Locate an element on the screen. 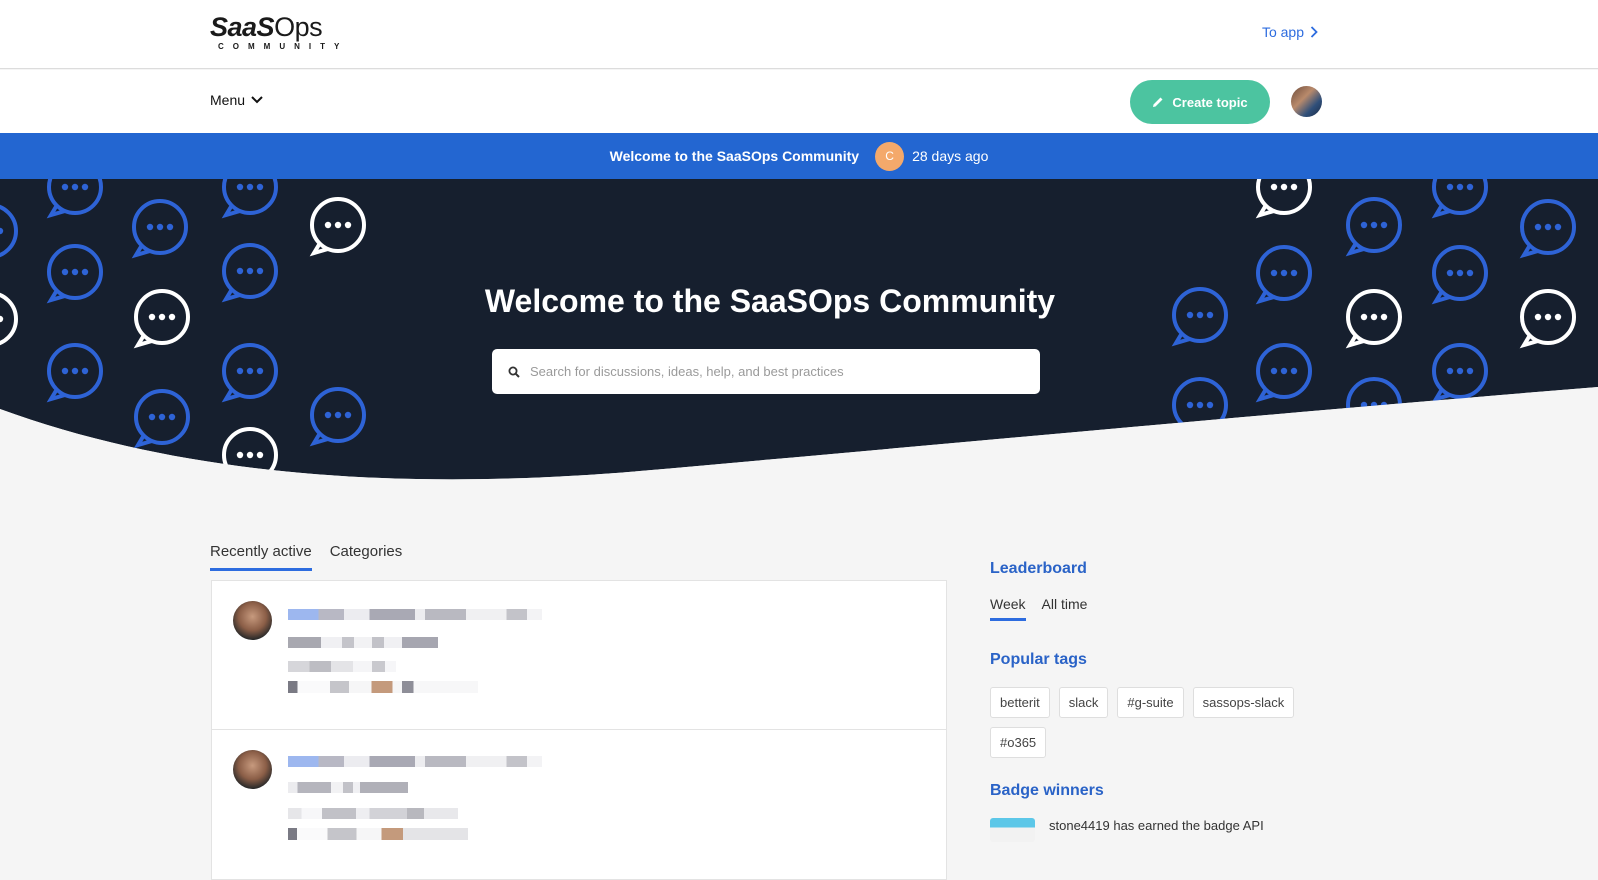  logo-main-text: SaaS is located at coordinates (242, 27).